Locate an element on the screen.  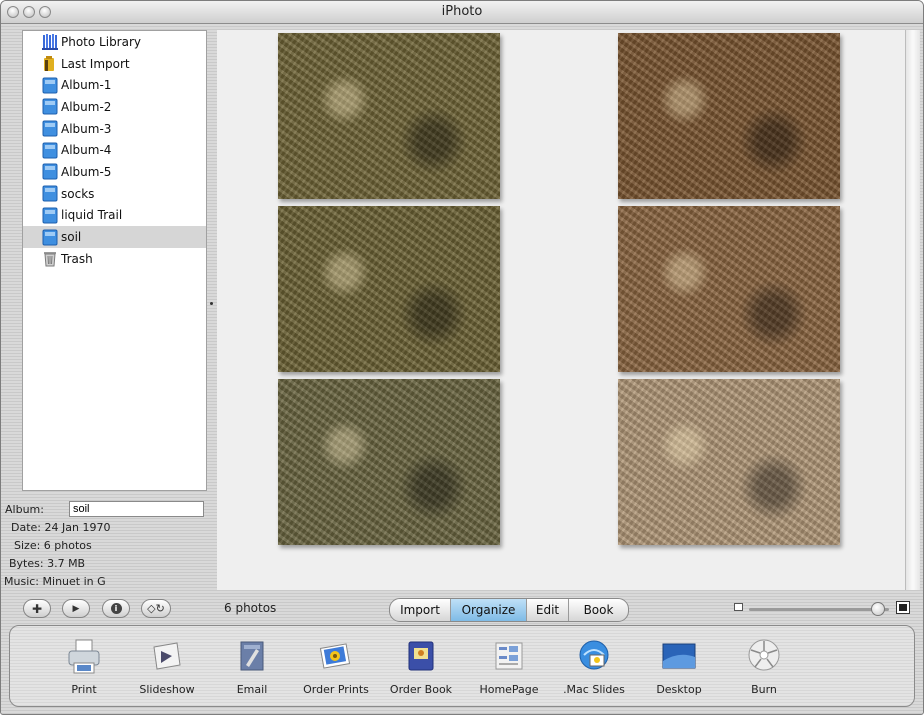
sidebar-item-photo-library: Photo Library is located at coordinates (114, 42).